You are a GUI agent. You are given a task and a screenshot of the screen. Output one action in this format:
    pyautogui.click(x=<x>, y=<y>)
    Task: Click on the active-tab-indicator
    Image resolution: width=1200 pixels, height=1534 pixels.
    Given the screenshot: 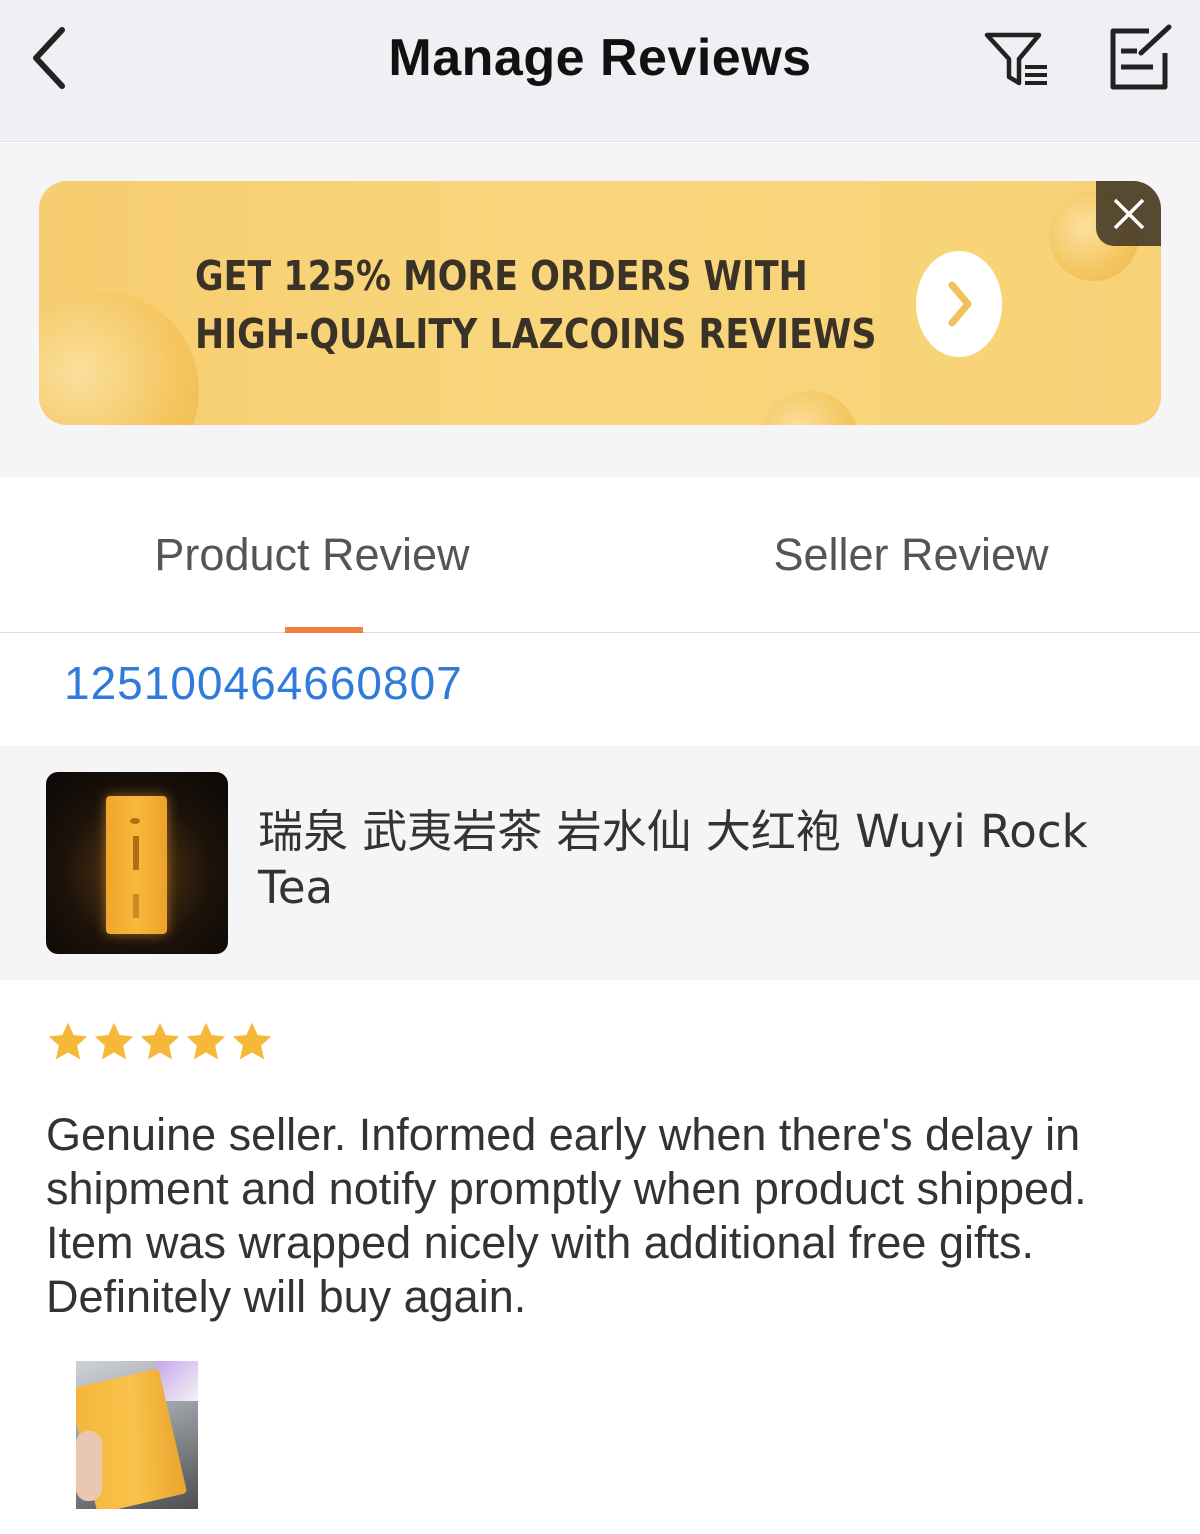 What is the action you would take?
    pyautogui.click(x=324, y=630)
    